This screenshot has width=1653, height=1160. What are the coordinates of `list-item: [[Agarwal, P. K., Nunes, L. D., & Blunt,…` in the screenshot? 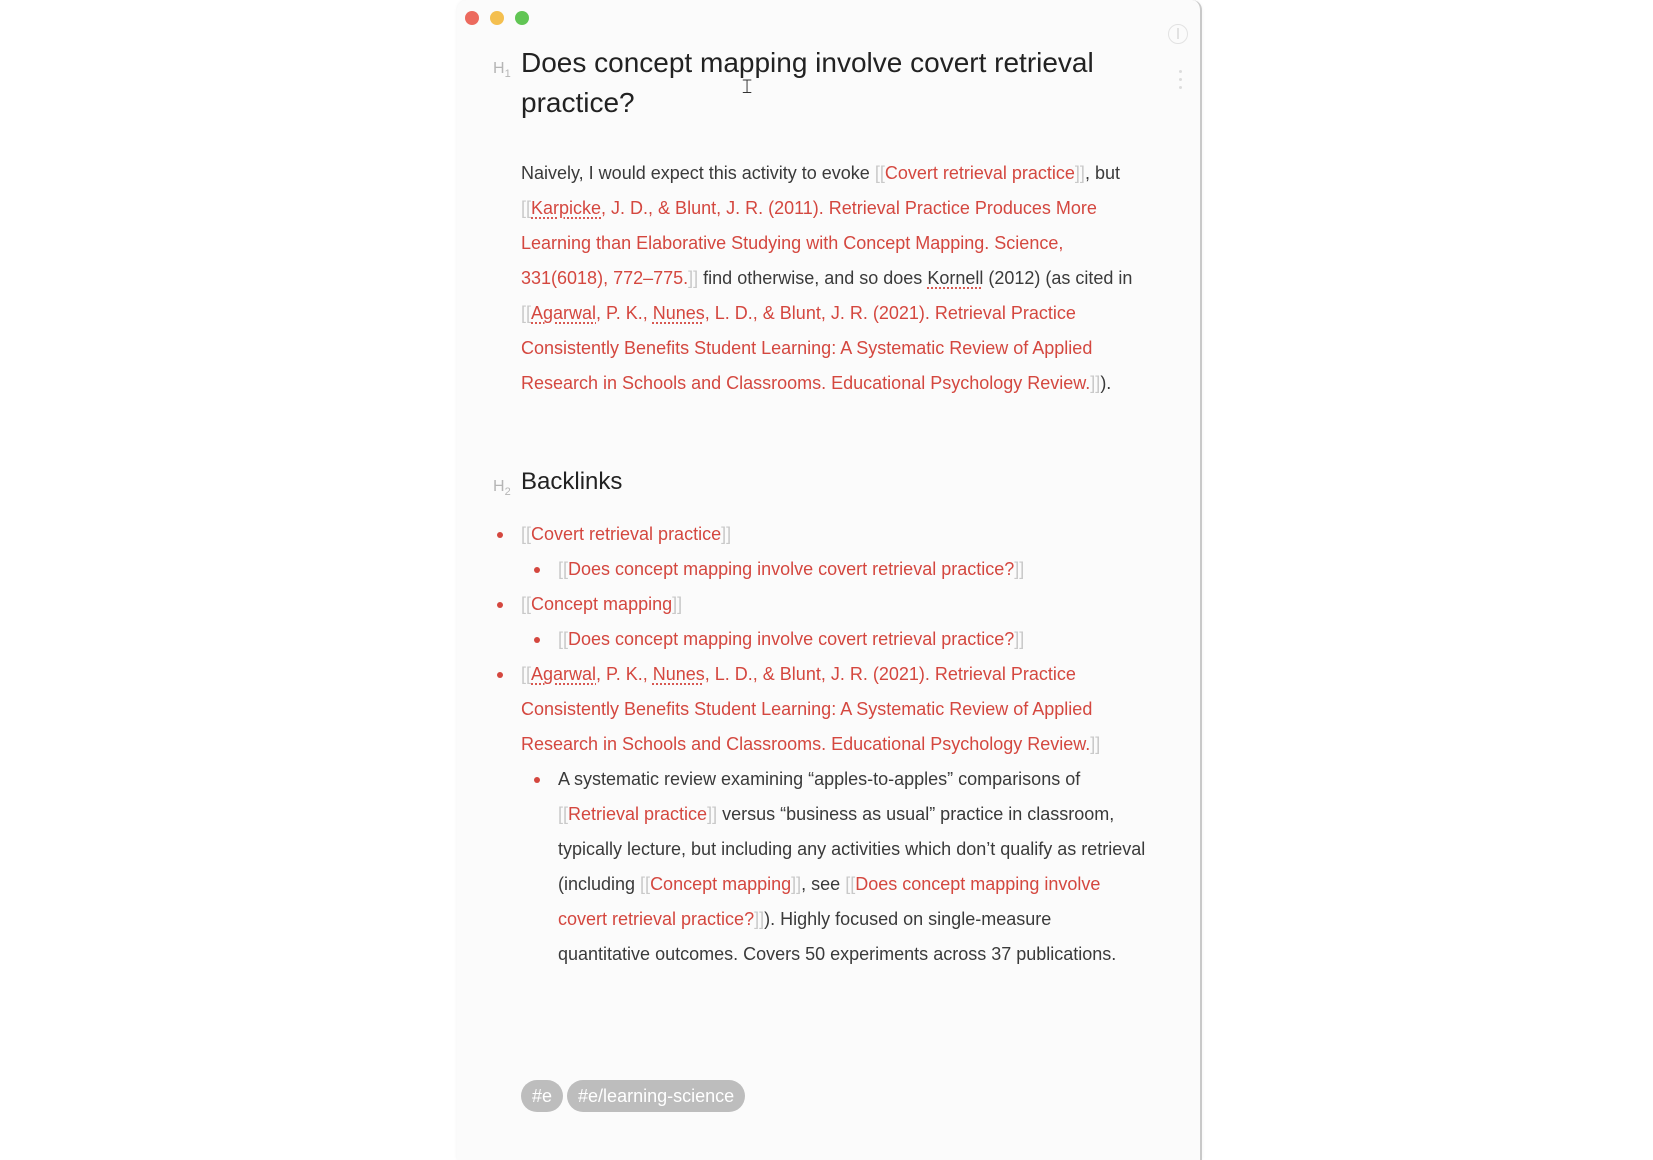 It's located at (821, 814).